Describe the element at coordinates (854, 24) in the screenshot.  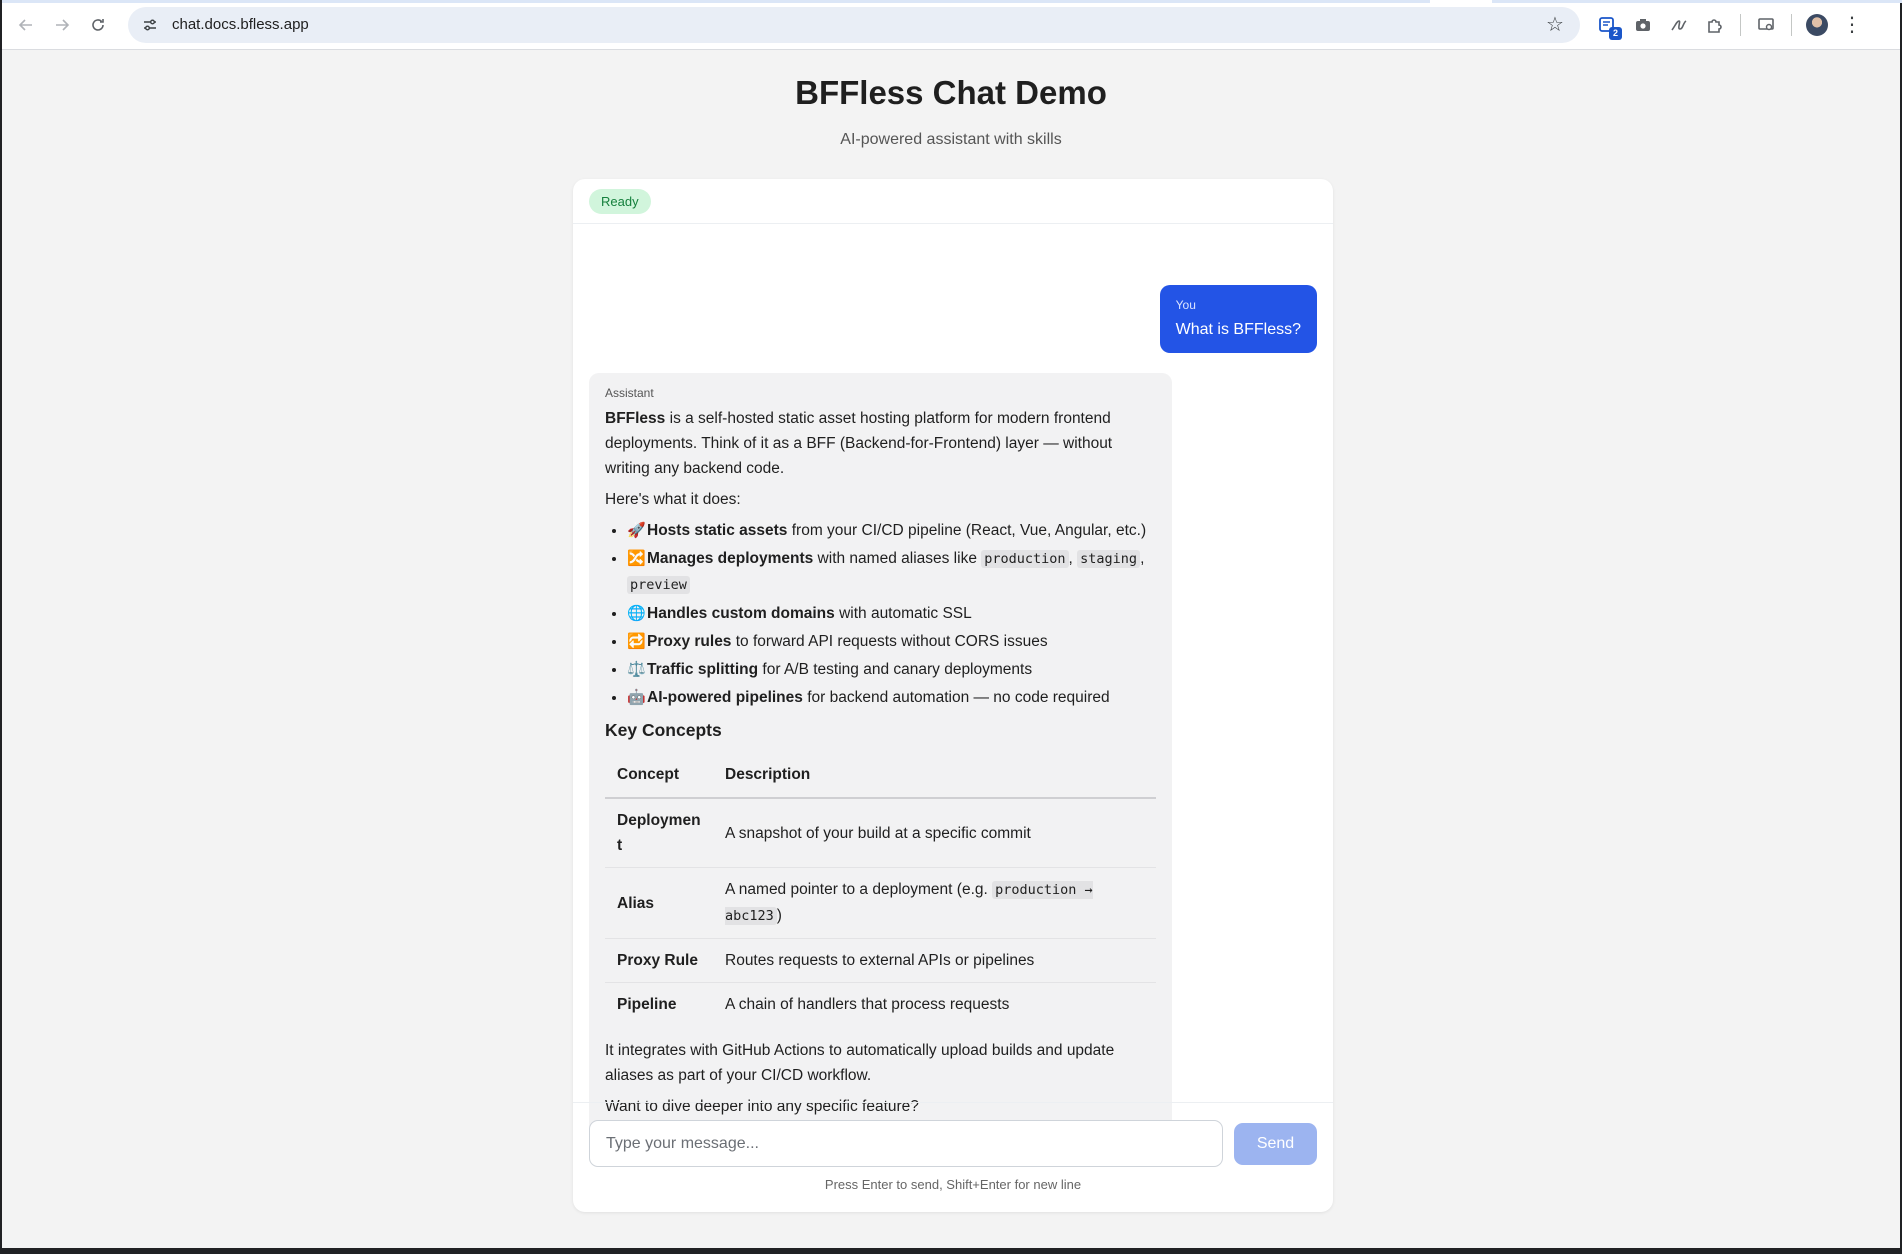
I see `address-bar: chat.docs.bfless.app ☆` at that location.